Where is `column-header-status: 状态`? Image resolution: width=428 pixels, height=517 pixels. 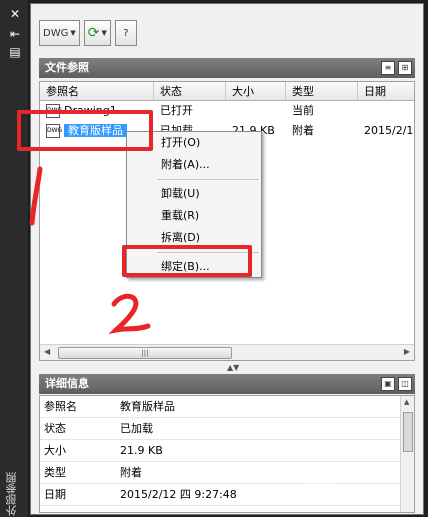
column-header-status: 状态 is located at coordinates (190, 91).